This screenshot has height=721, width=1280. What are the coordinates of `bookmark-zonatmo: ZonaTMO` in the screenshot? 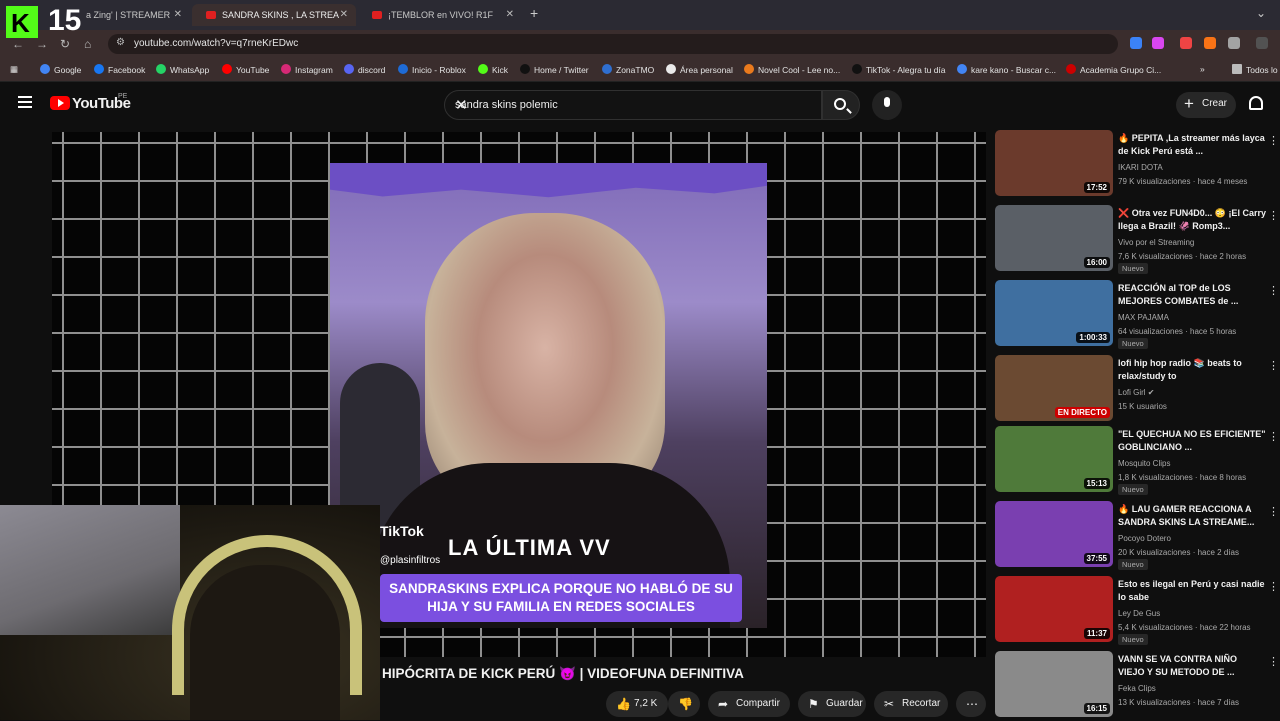 It's located at (628, 69).